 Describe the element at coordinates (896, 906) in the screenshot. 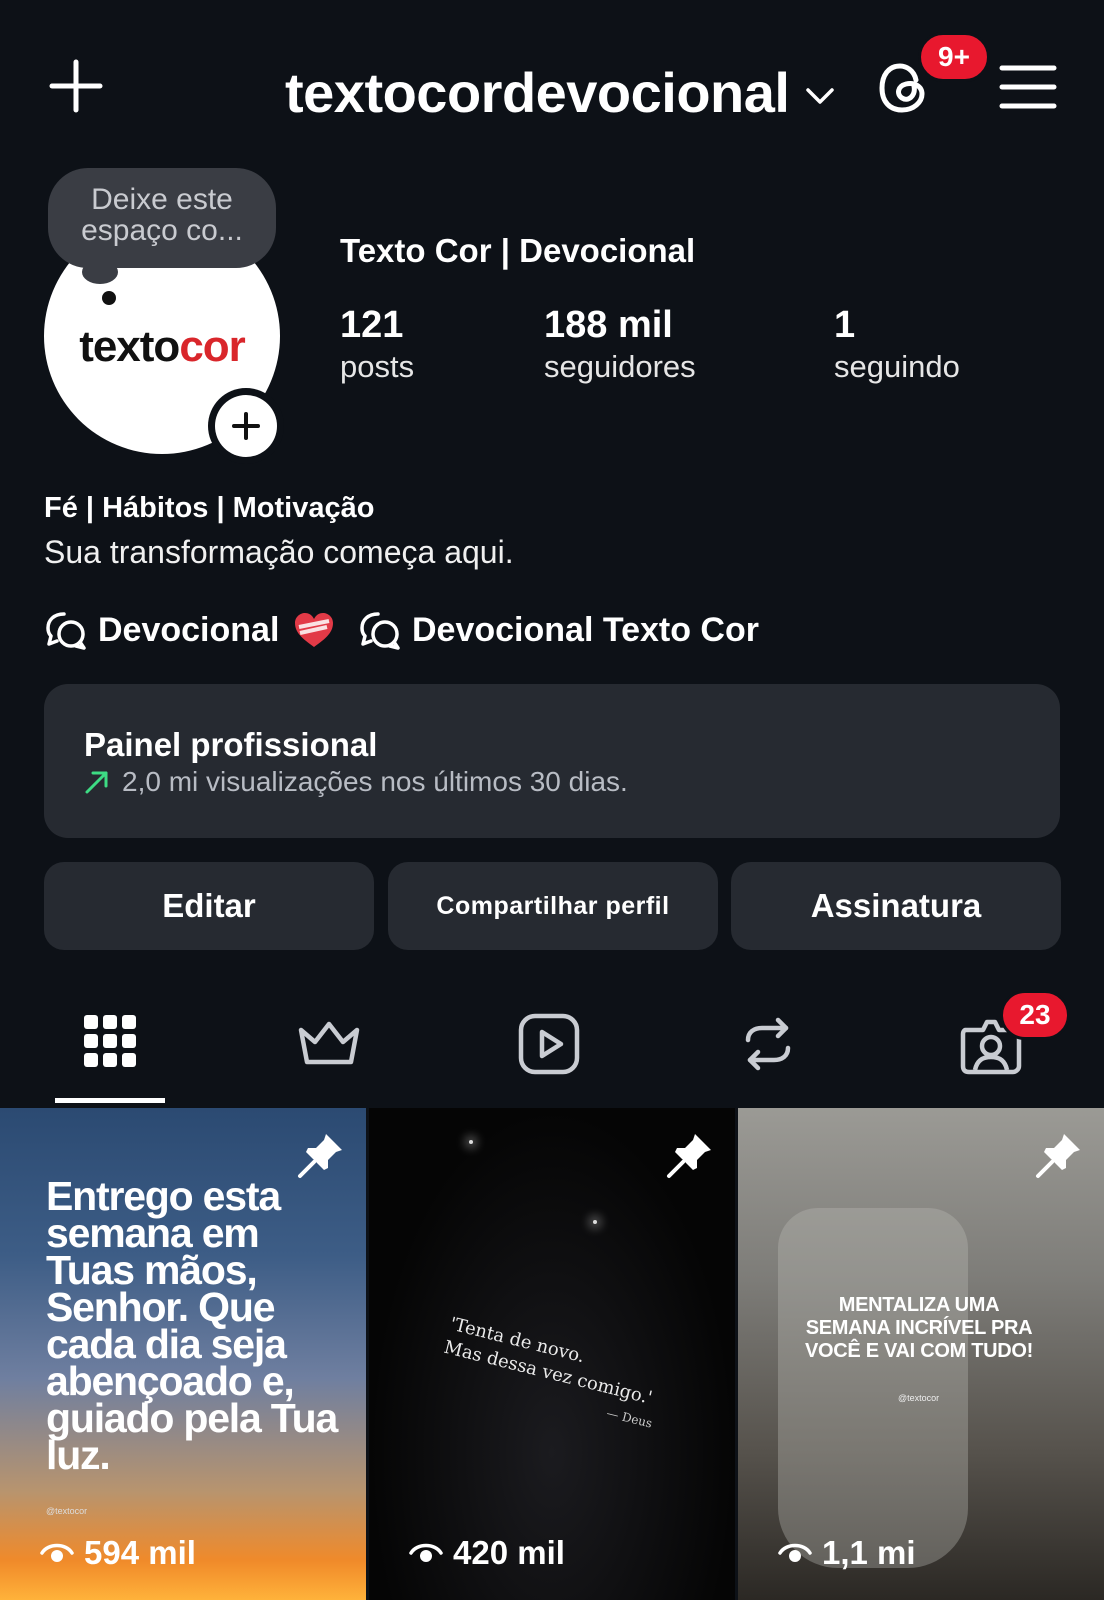

I see `subscription-button: Assinatura` at that location.